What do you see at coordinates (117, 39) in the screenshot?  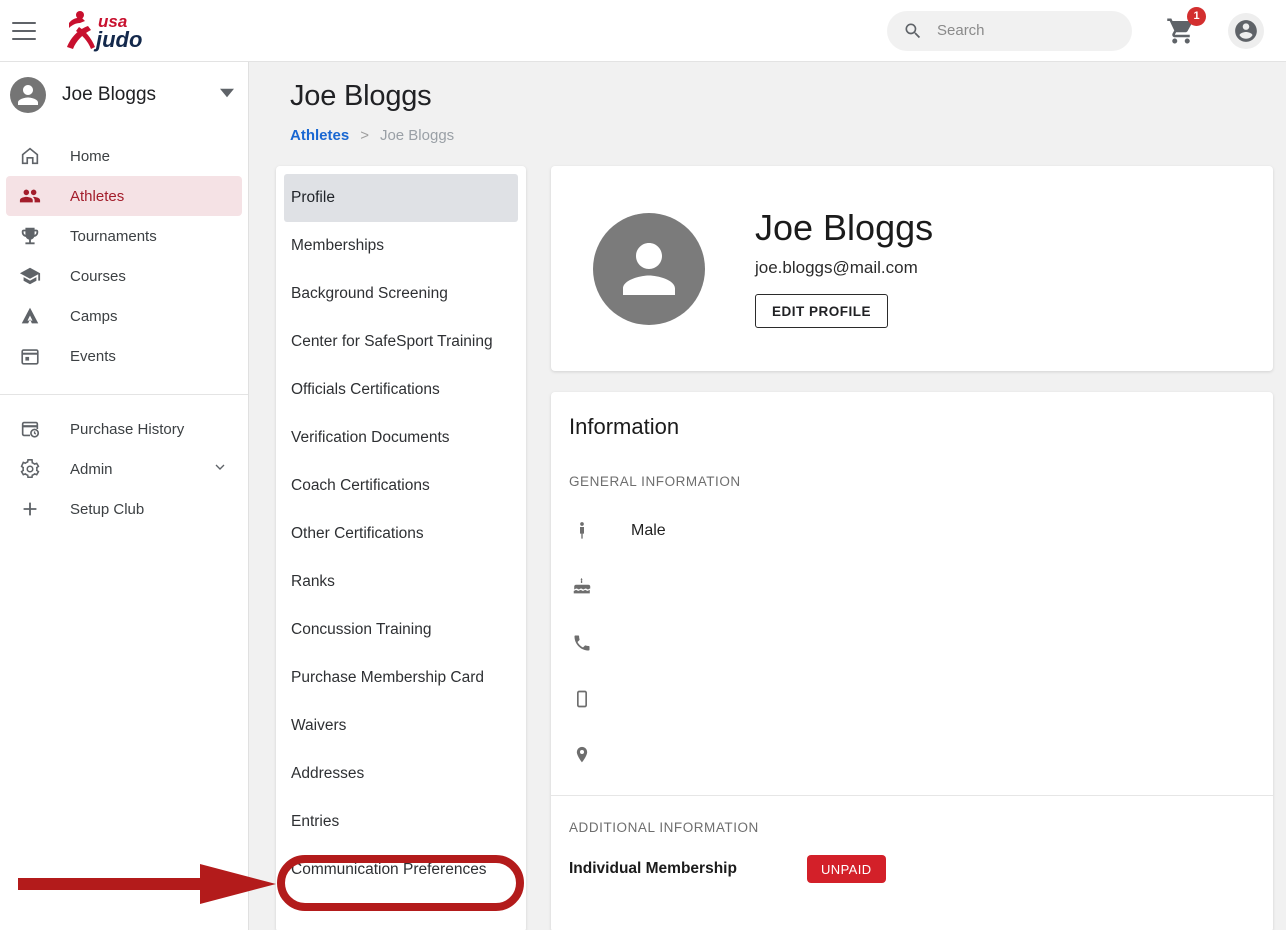 I see `svg-text: judo` at bounding box center [117, 39].